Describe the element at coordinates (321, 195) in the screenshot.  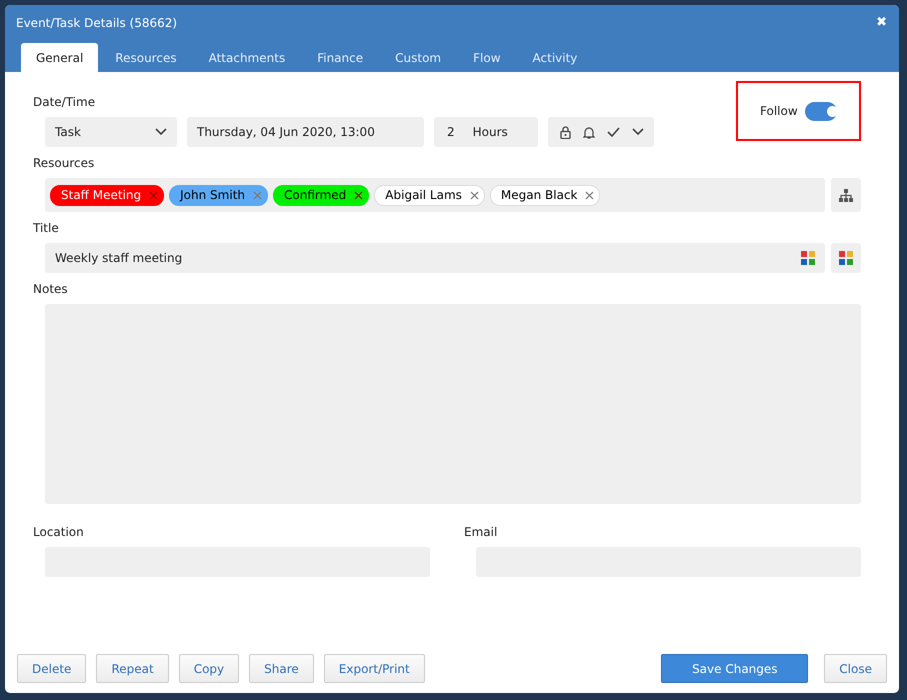
I see `resource-tag: Confirmed` at that location.